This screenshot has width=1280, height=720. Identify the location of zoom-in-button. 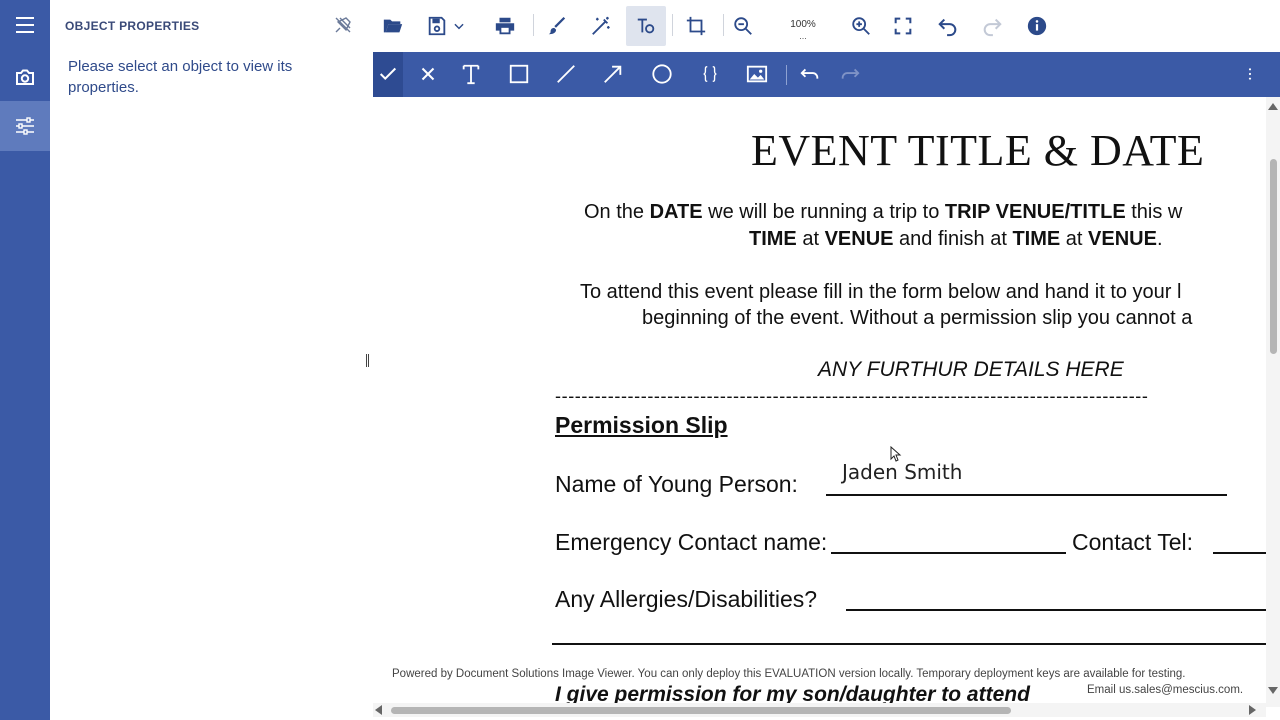
(861, 26).